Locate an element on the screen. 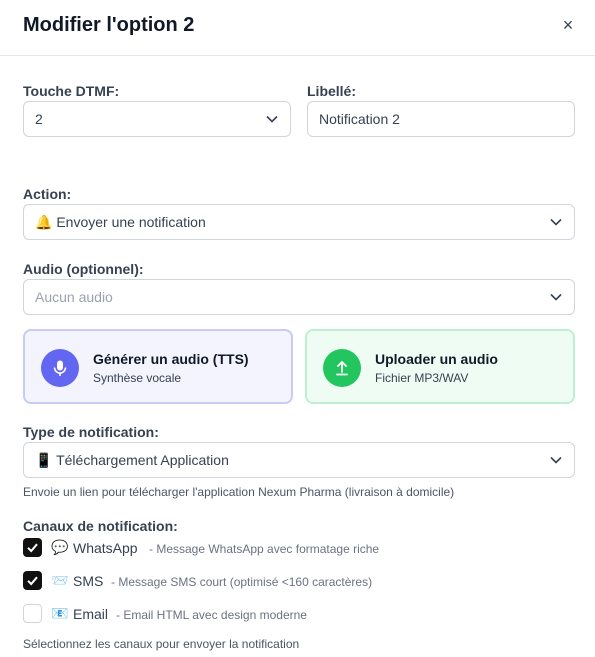 The image size is (595, 657). upload-arrow-icon is located at coordinates (342, 368).